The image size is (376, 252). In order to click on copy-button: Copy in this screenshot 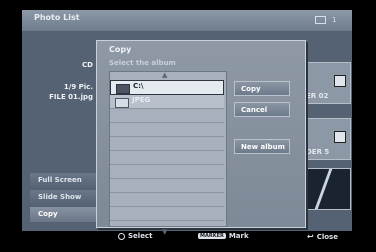, I will do `click(262, 88)`.